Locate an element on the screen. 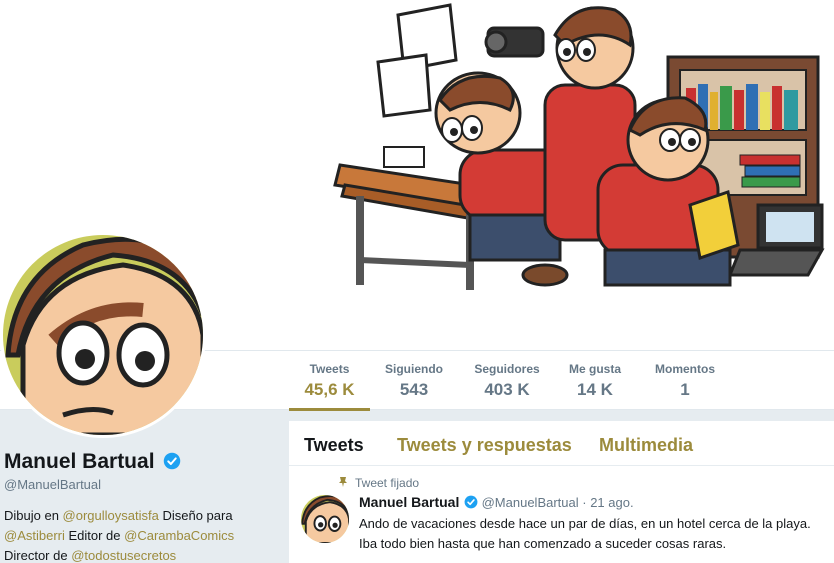  stat-moments: Momentos 1 is located at coordinates (685, 386).